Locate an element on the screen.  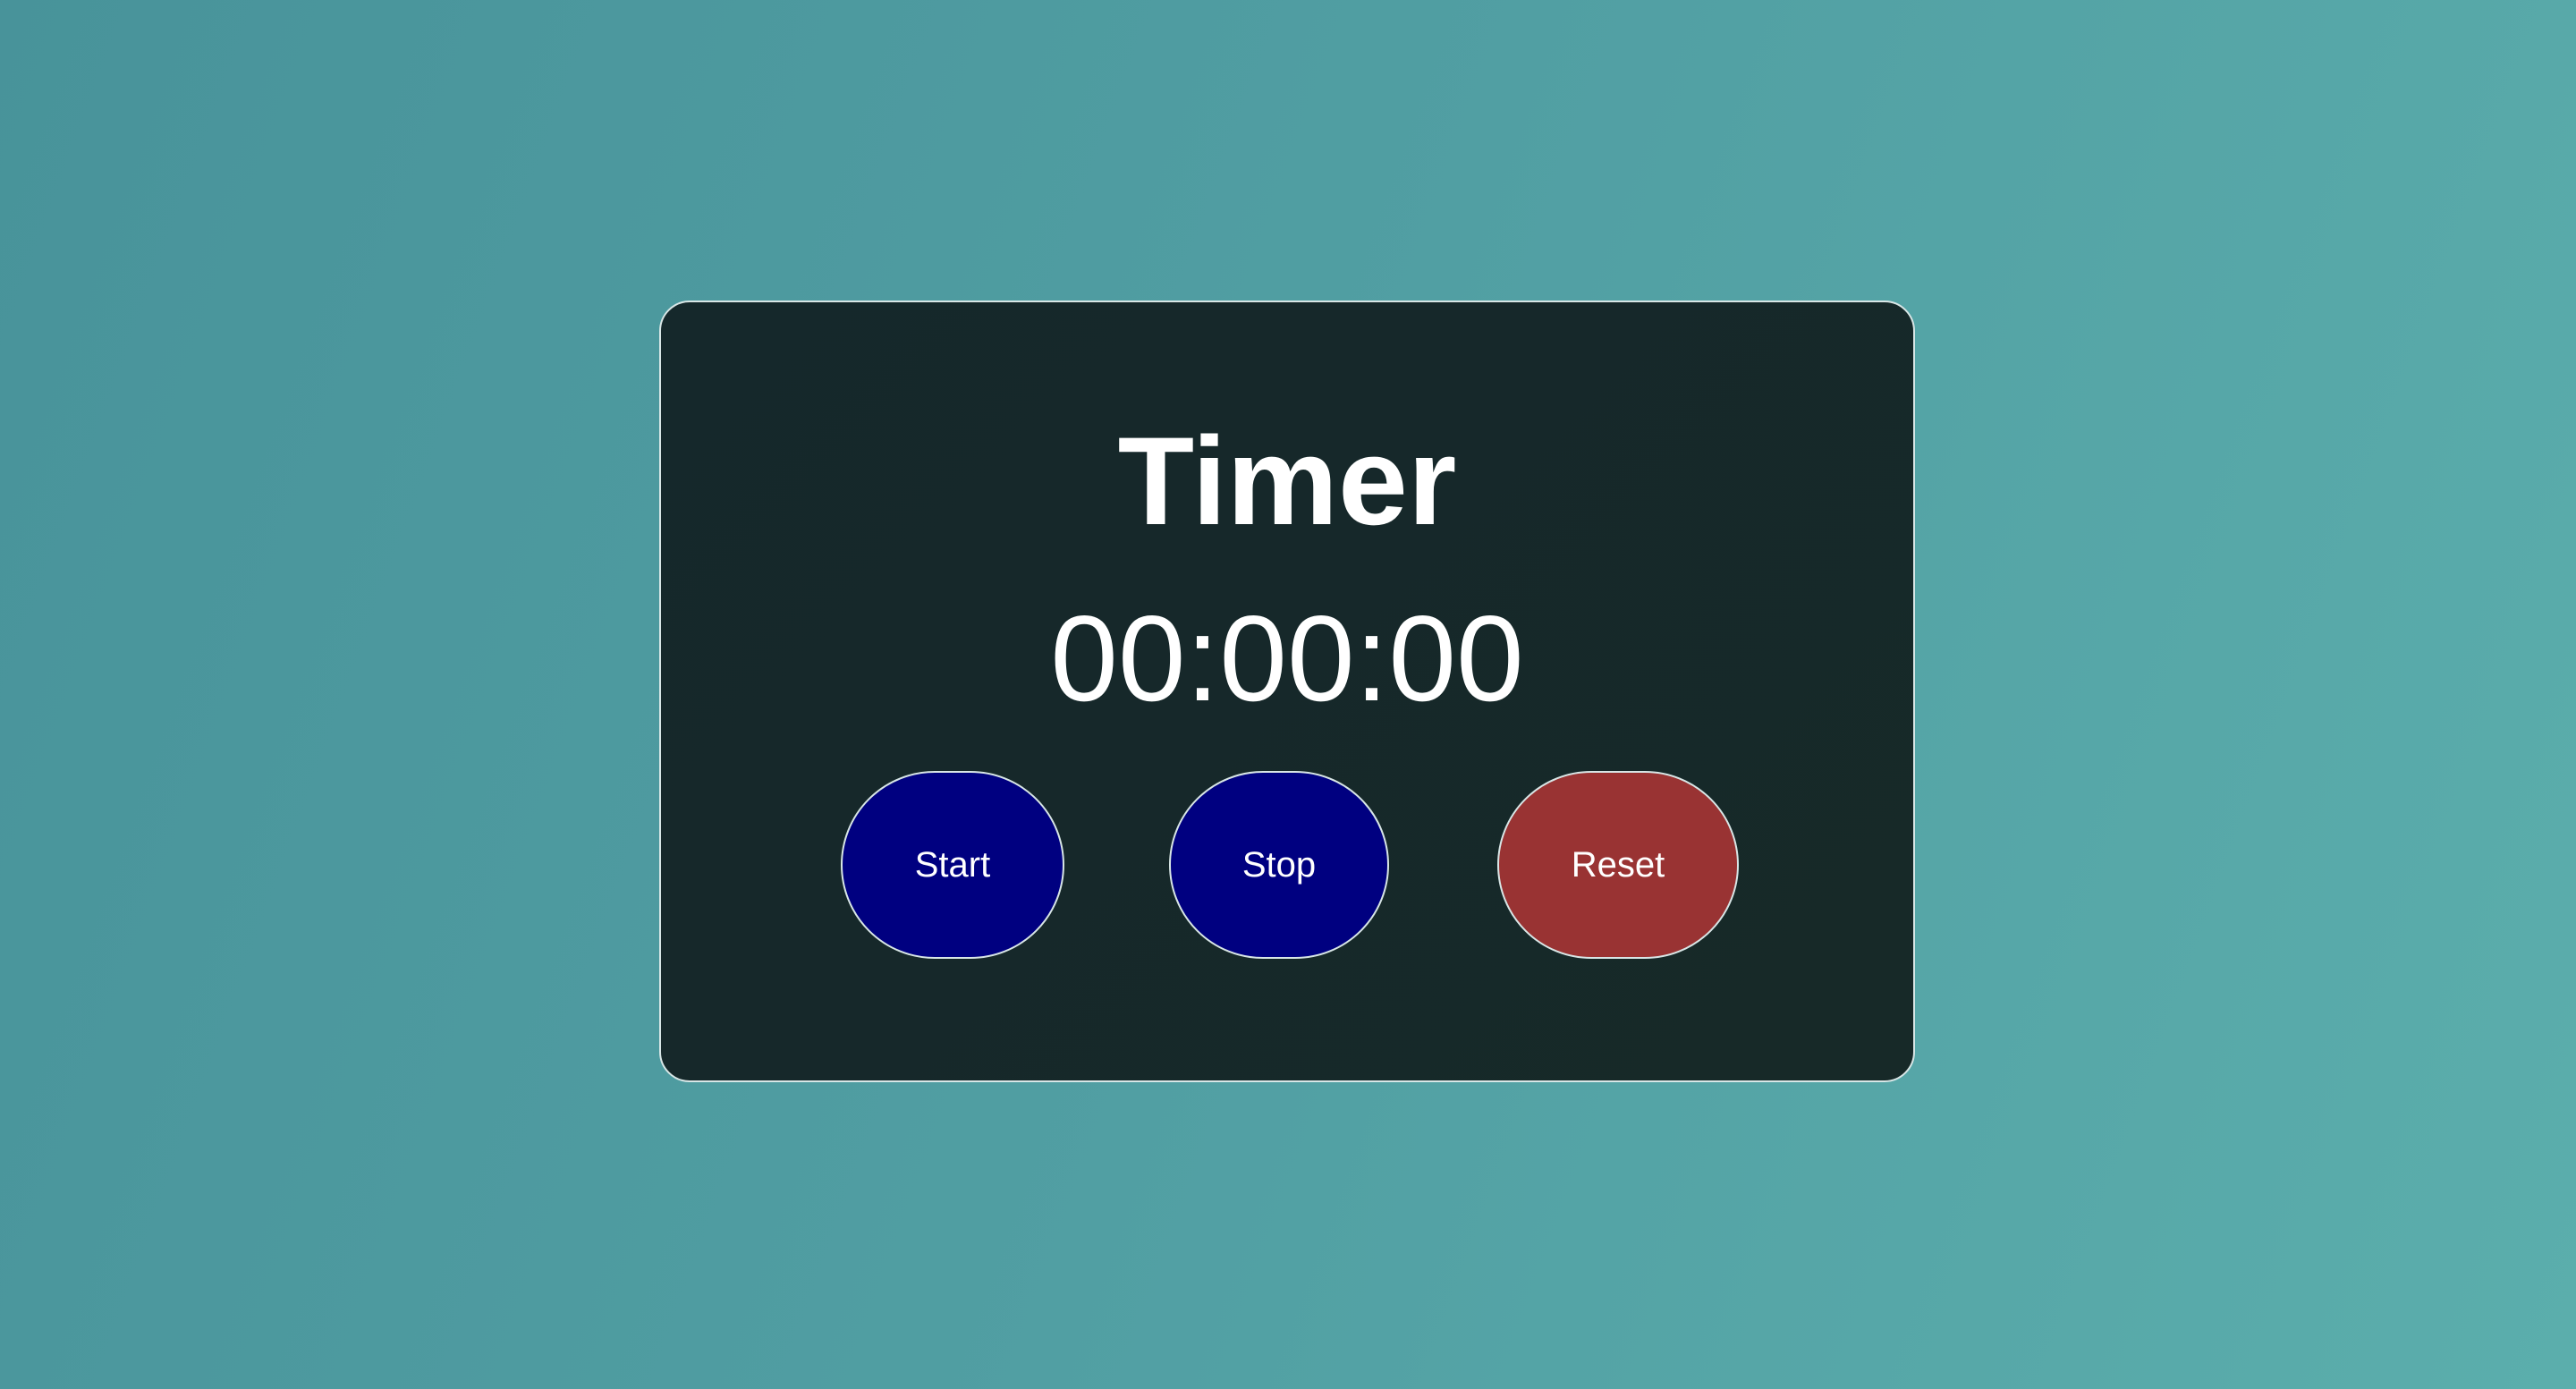
timer-title: Timer is located at coordinates (1287, 481).